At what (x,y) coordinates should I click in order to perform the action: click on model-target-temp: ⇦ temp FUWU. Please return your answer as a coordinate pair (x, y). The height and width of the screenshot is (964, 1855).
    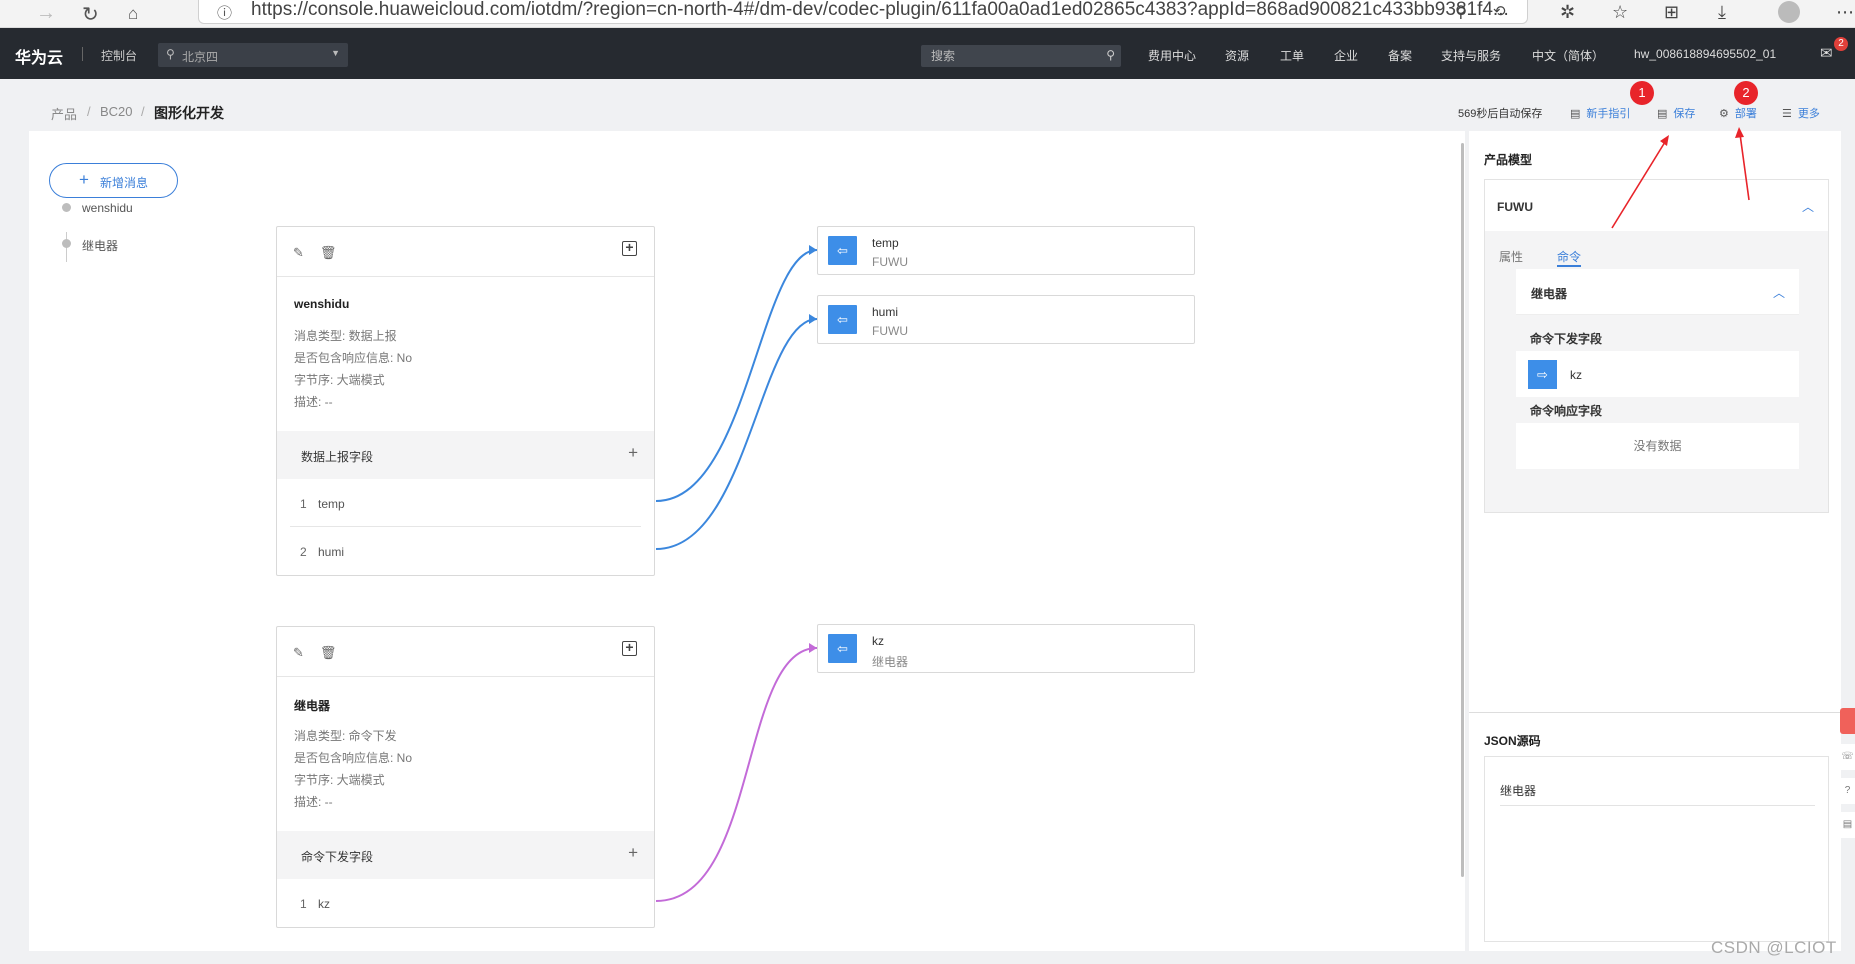
    Looking at the image, I should click on (1006, 250).